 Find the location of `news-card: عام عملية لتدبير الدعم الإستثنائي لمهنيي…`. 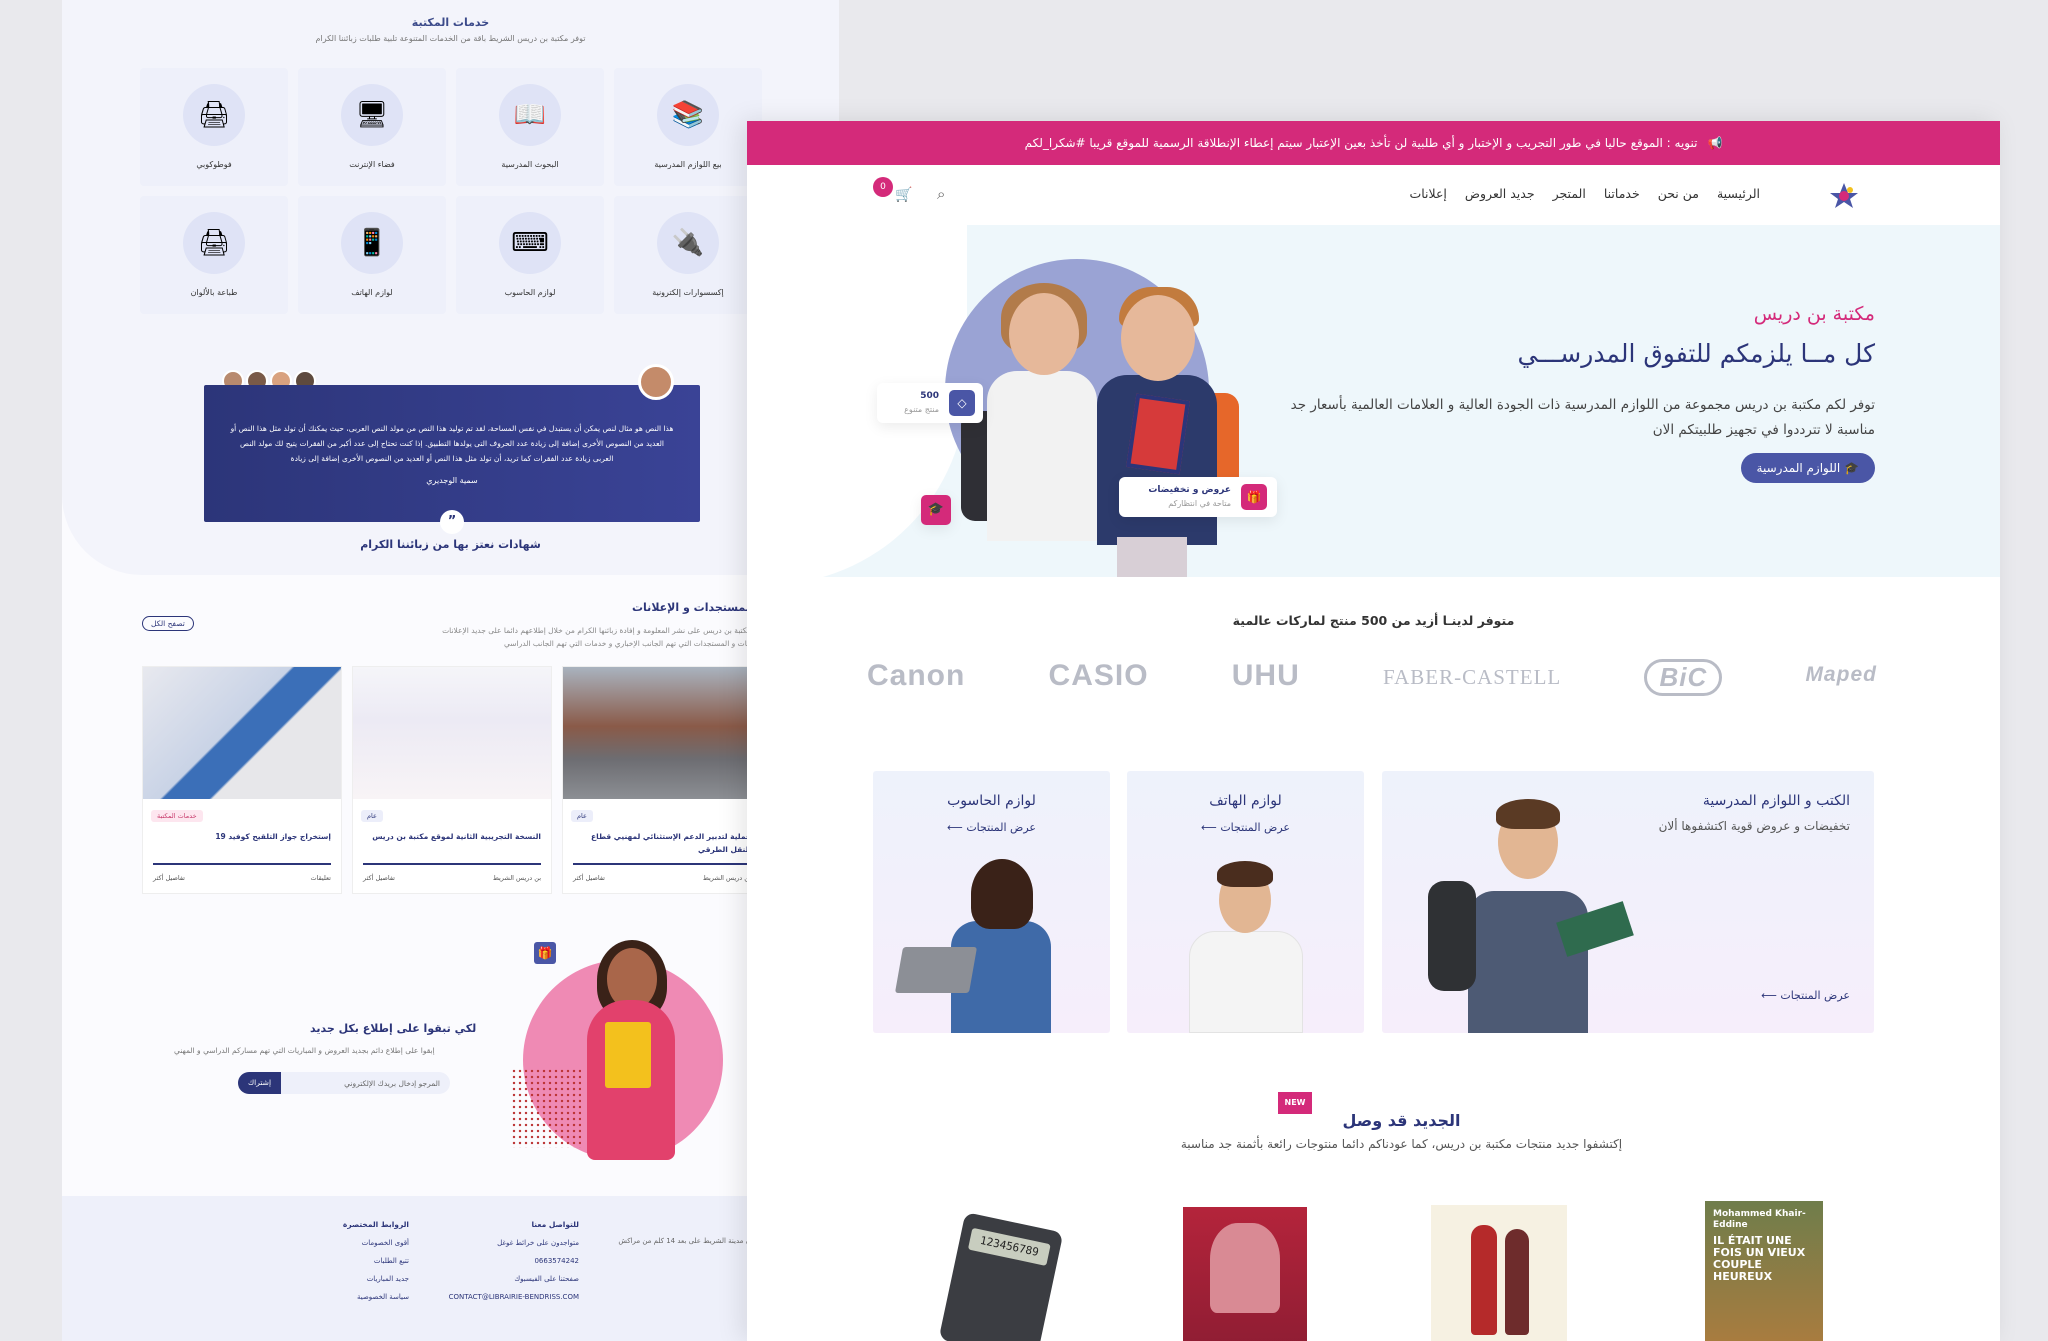

news-card: عام عملية لتدبير الدعم الإستثنائي لمهنيي… is located at coordinates (662, 780).